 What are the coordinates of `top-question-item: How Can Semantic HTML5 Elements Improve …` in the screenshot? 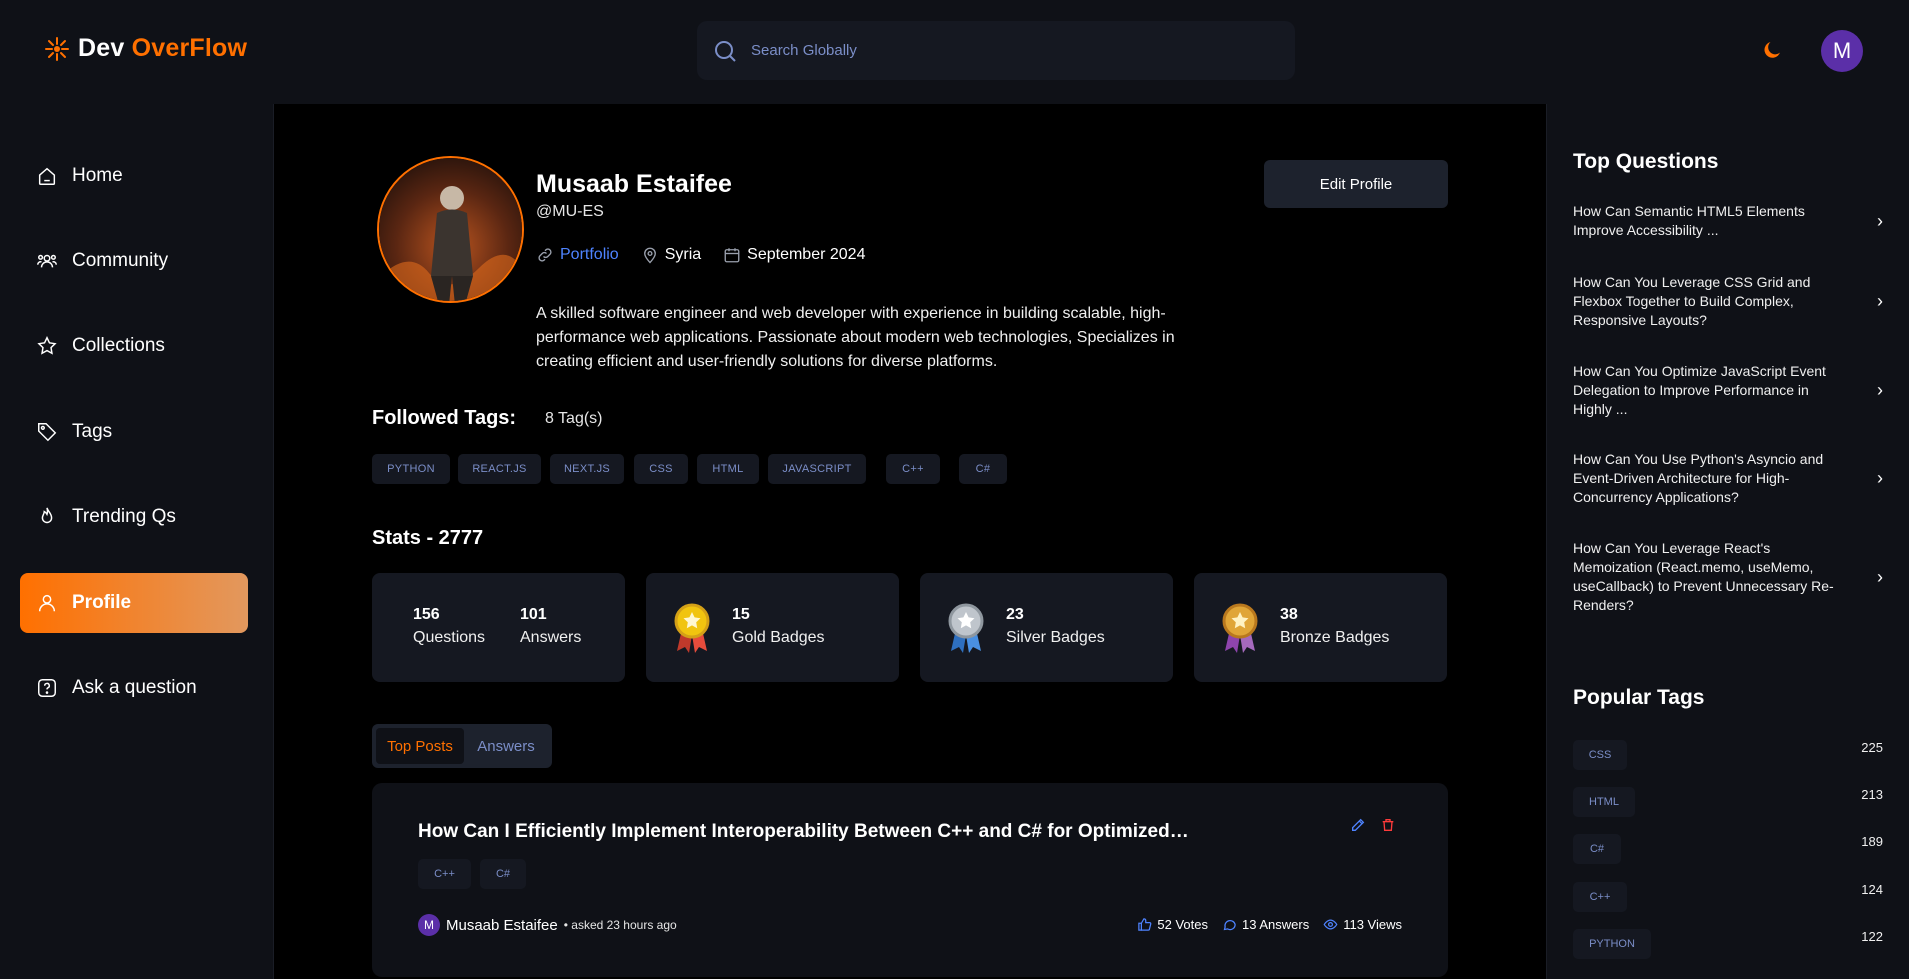 It's located at (1728, 221).